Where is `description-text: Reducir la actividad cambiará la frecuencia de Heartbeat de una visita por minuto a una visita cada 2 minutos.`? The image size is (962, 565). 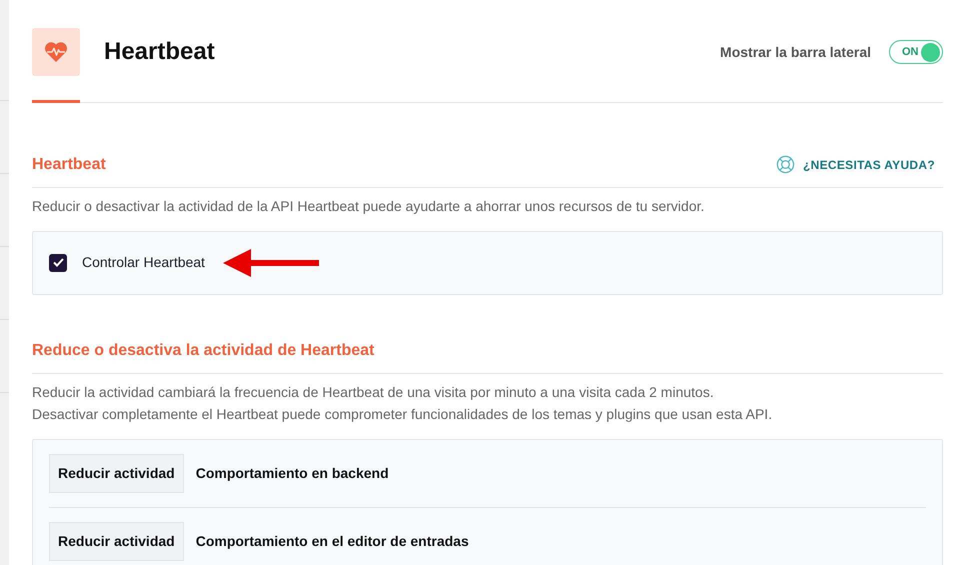 description-text: Reducir la actividad cambiará la frecuencia de Heartbeat de una visita por minuto a una visita cada 2 minutos. is located at coordinates (373, 392).